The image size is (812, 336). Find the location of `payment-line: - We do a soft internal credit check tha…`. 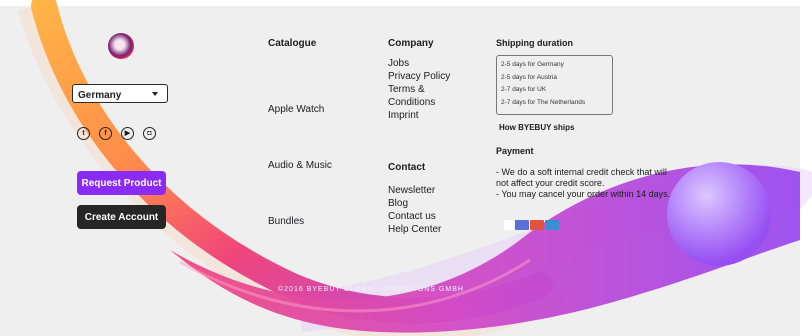

payment-line: - We do a soft internal credit check tha… is located at coordinates (581, 177).